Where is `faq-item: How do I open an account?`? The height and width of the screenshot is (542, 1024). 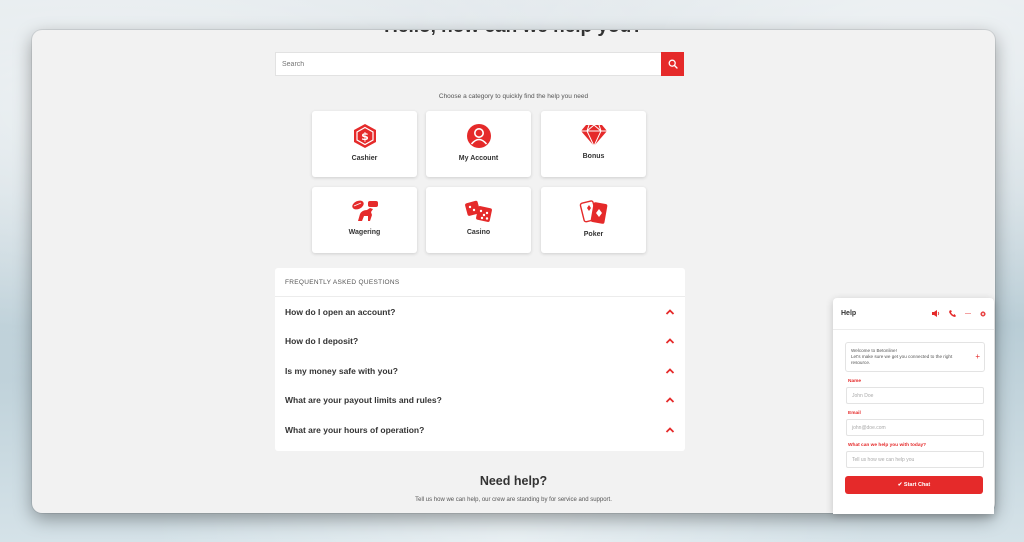 faq-item: How do I open an account? is located at coordinates (480, 312).